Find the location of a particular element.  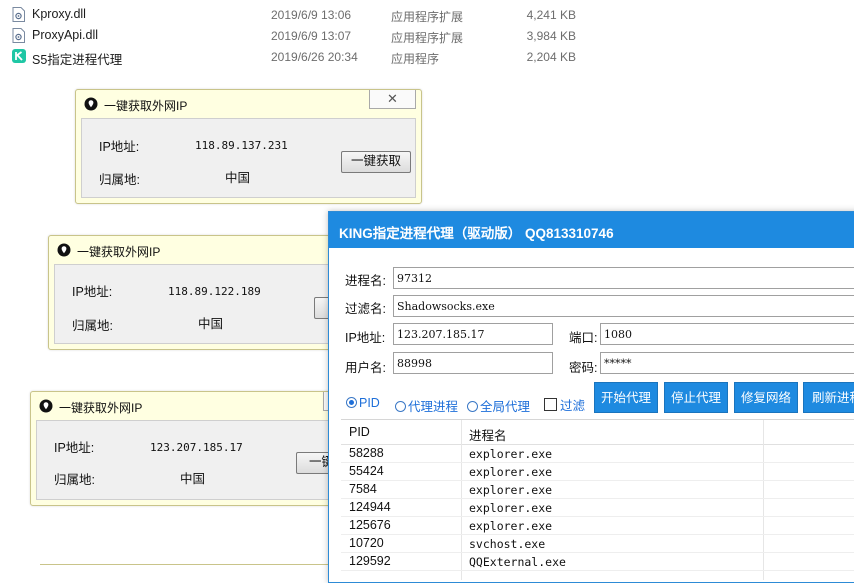

table-row: 129592 QQExternal.exe is located at coordinates (597, 561).